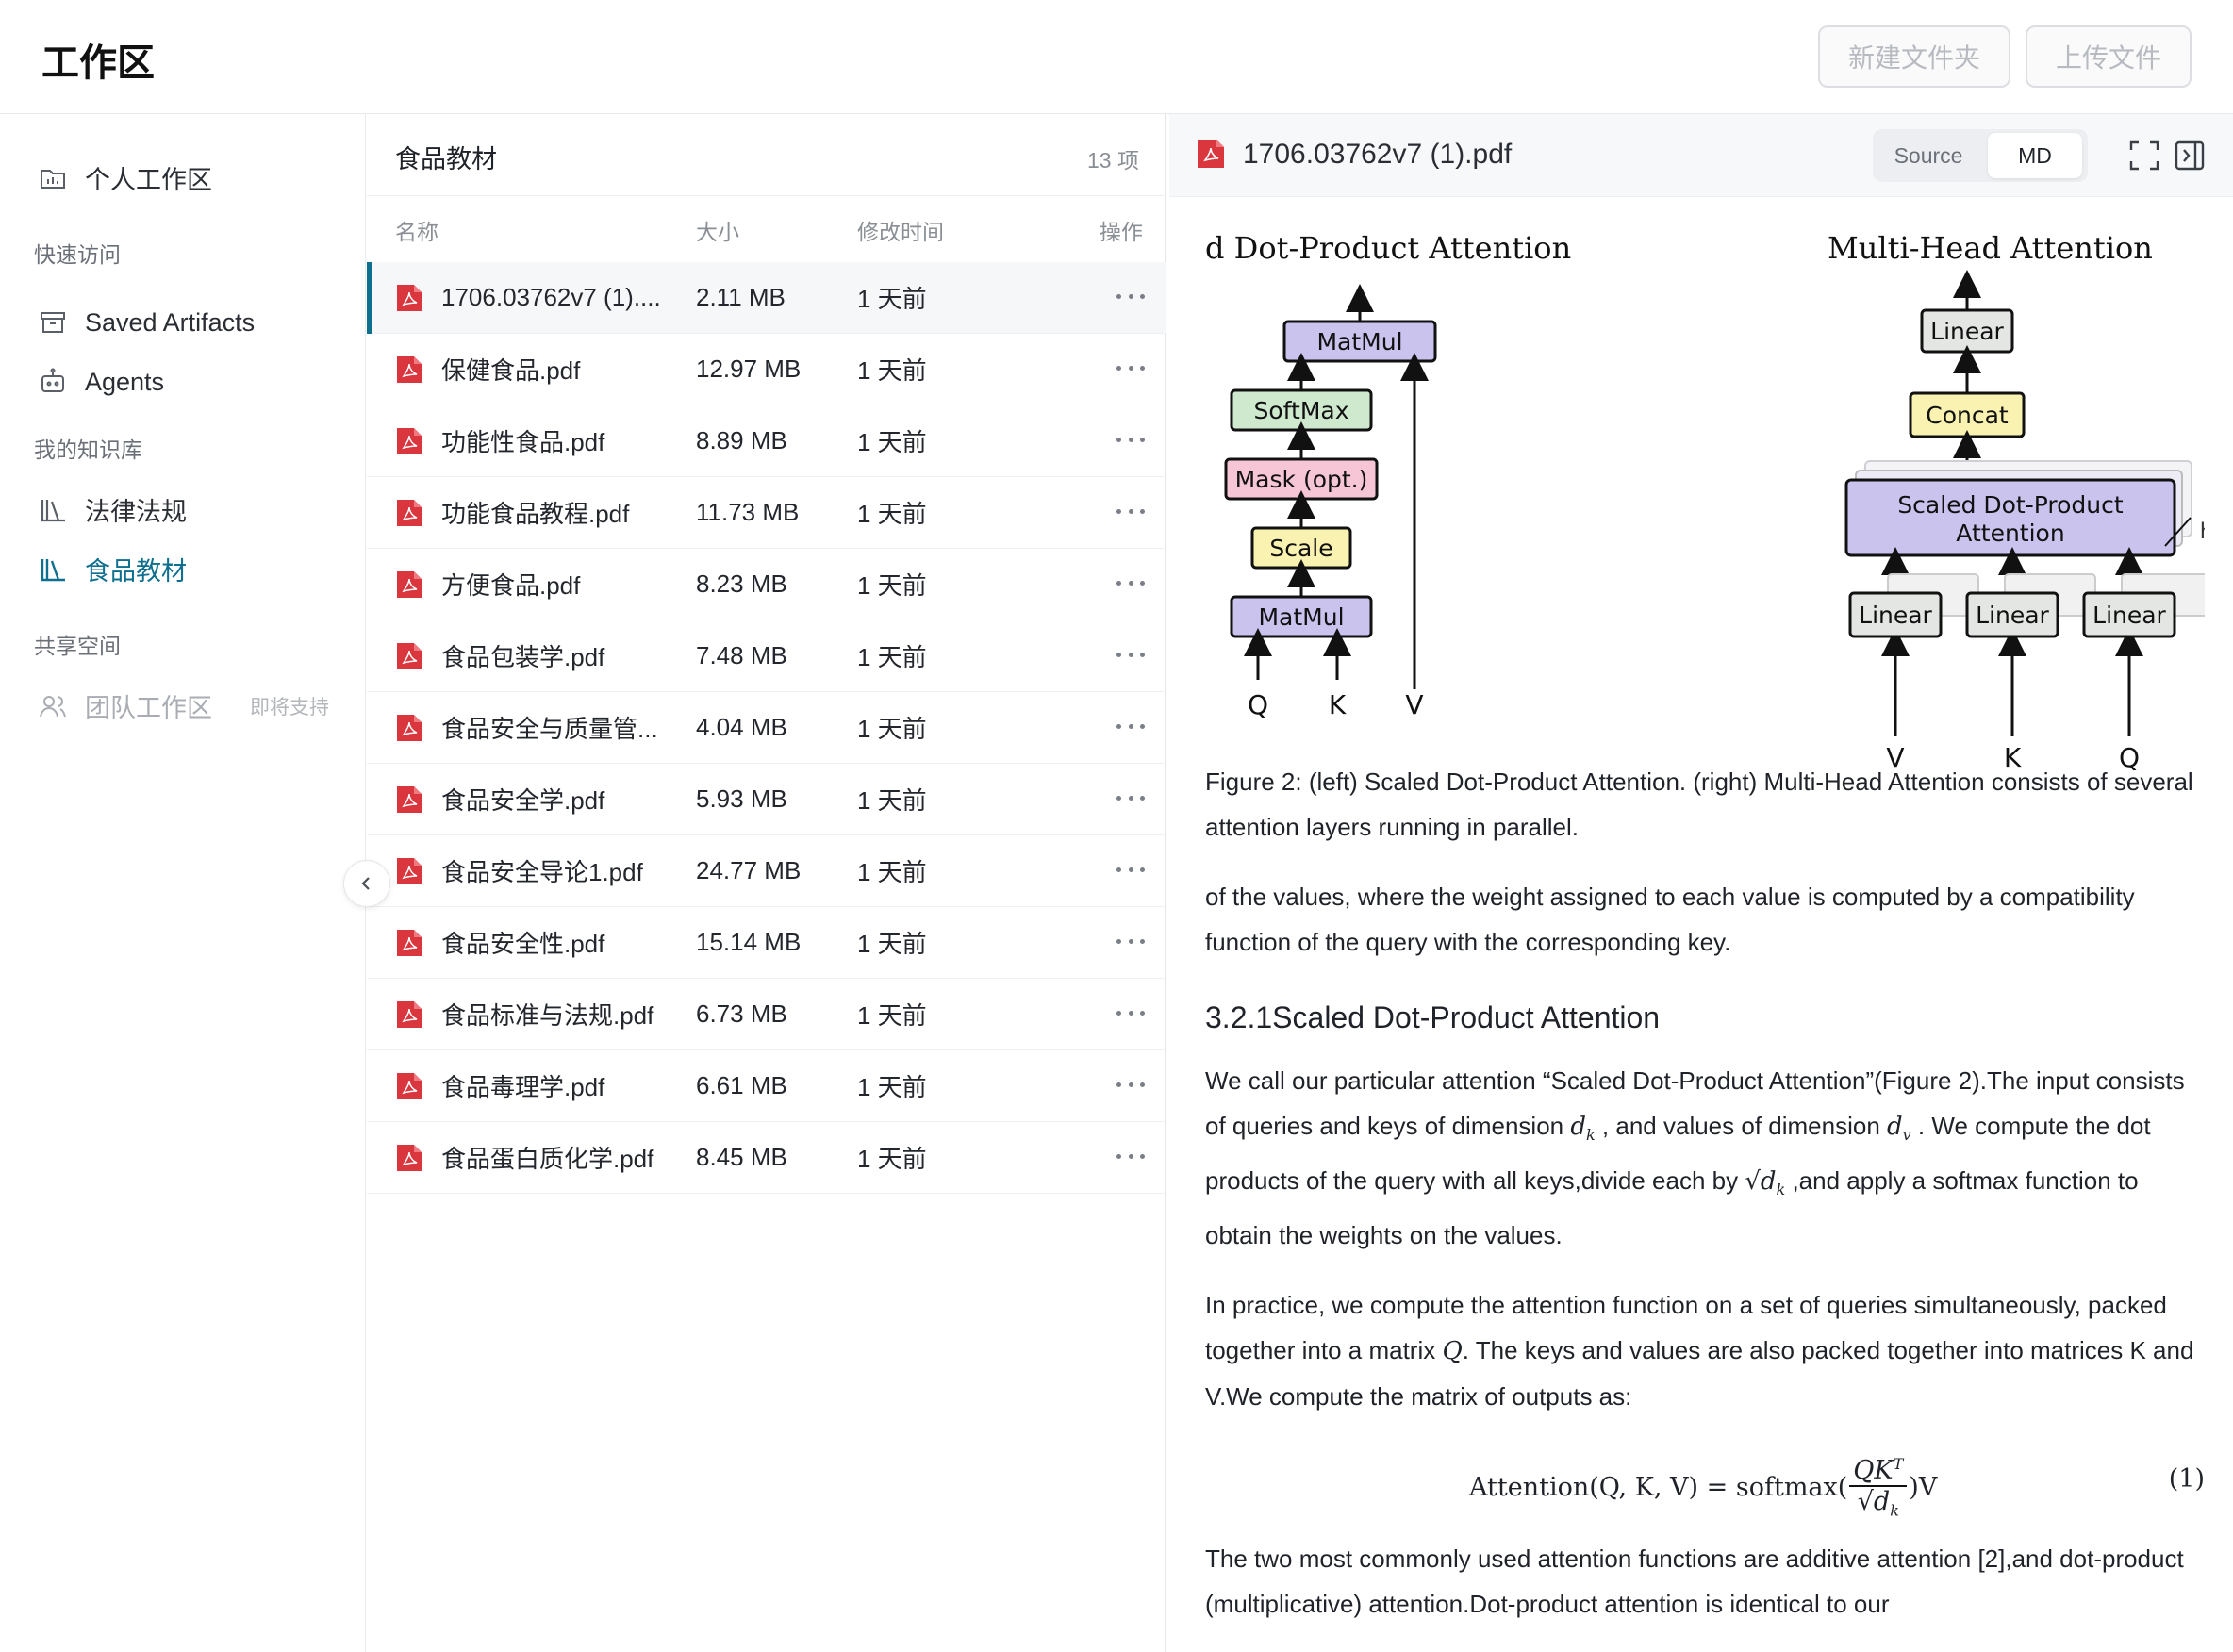 Image resolution: width=2233 pixels, height=1652 pixels. Describe the element at coordinates (742, 799) in the screenshot. I see `file-size: 5.93 MB` at that location.